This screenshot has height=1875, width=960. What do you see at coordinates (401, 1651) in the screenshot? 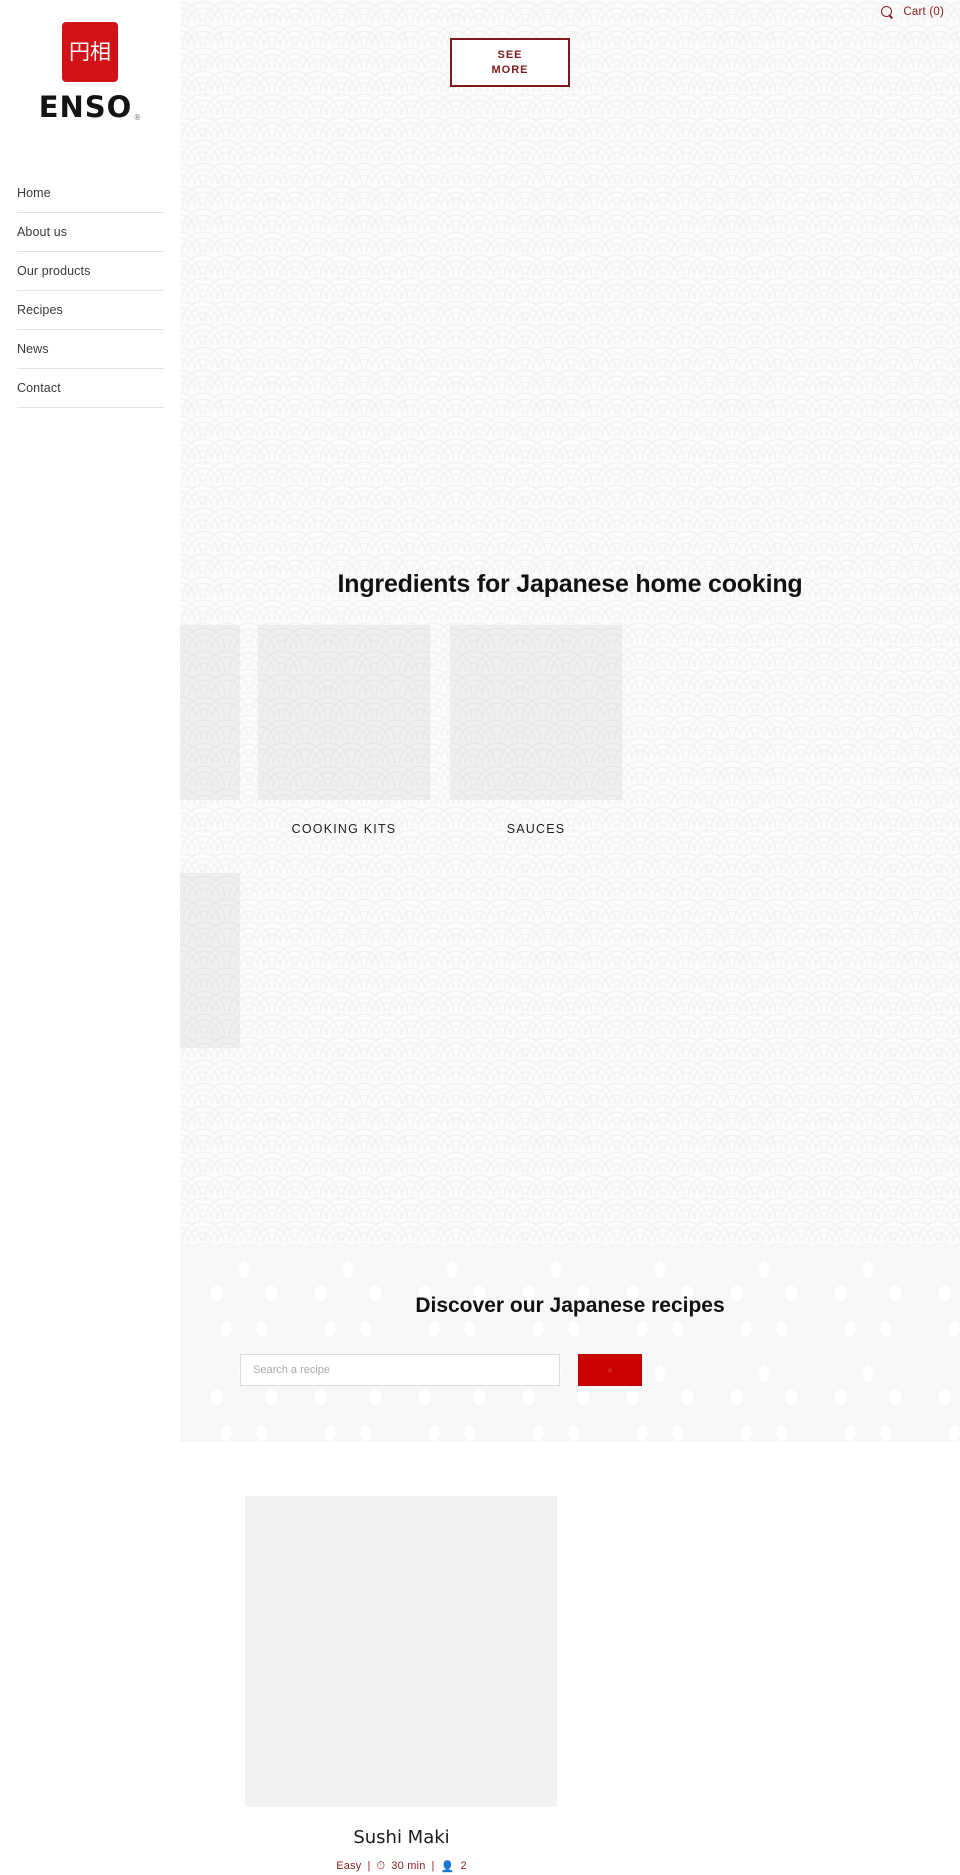
I see `featured-recipe-image` at bounding box center [401, 1651].